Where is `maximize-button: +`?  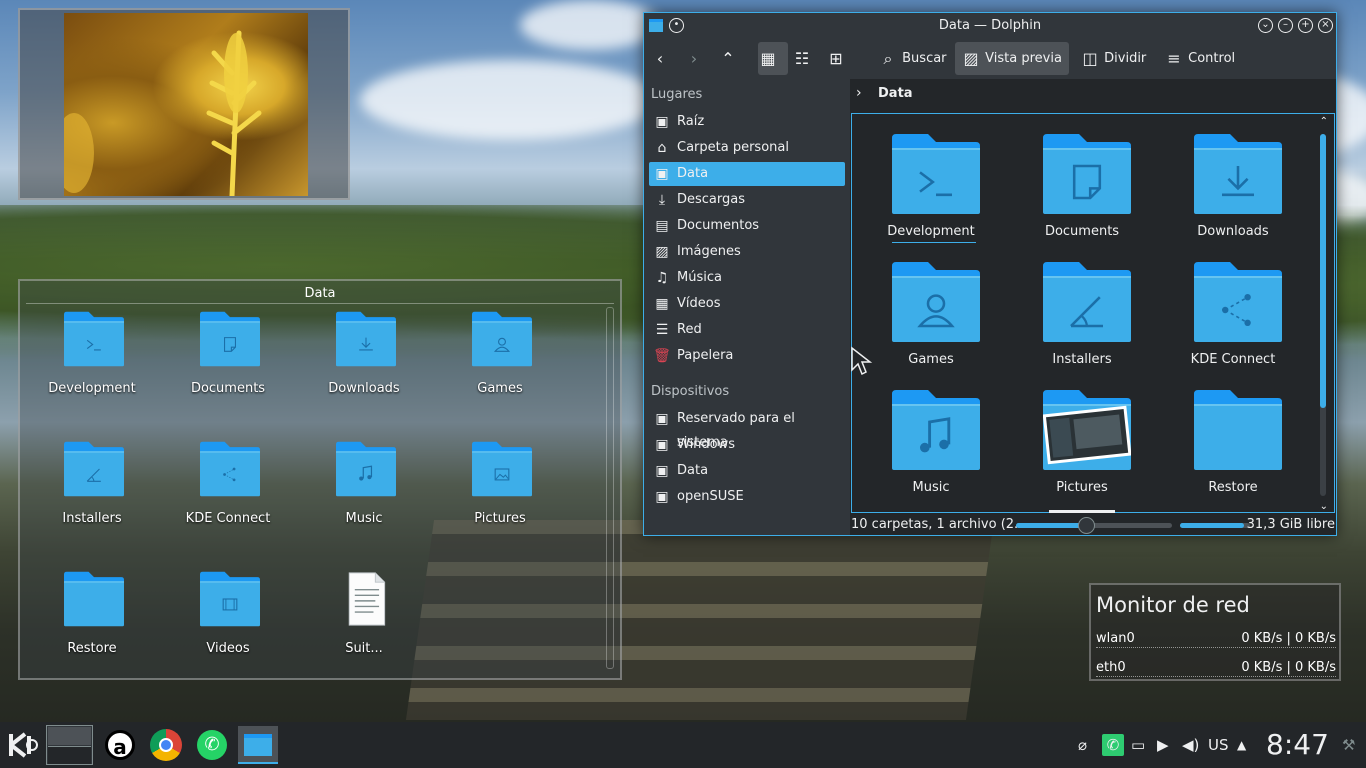 maximize-button: + is located at coordinates (1305, 25).